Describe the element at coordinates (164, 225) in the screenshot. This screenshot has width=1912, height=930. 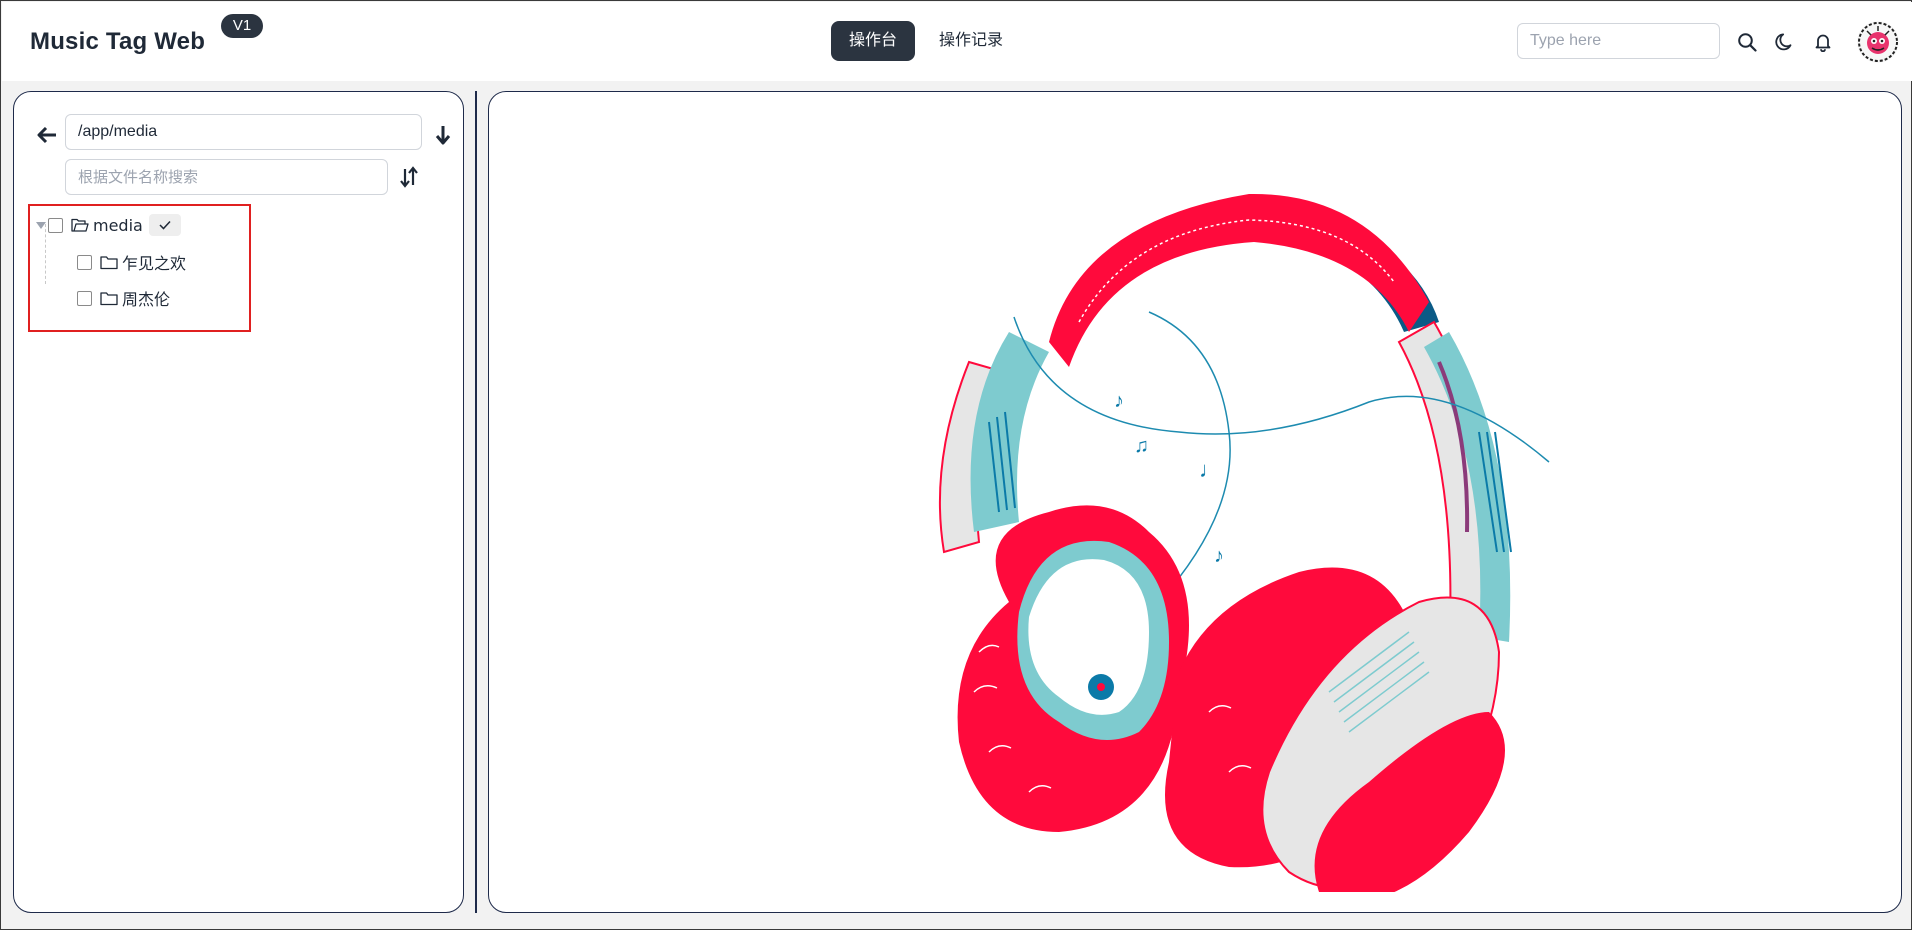
I see `confirm-check-button` at that location.